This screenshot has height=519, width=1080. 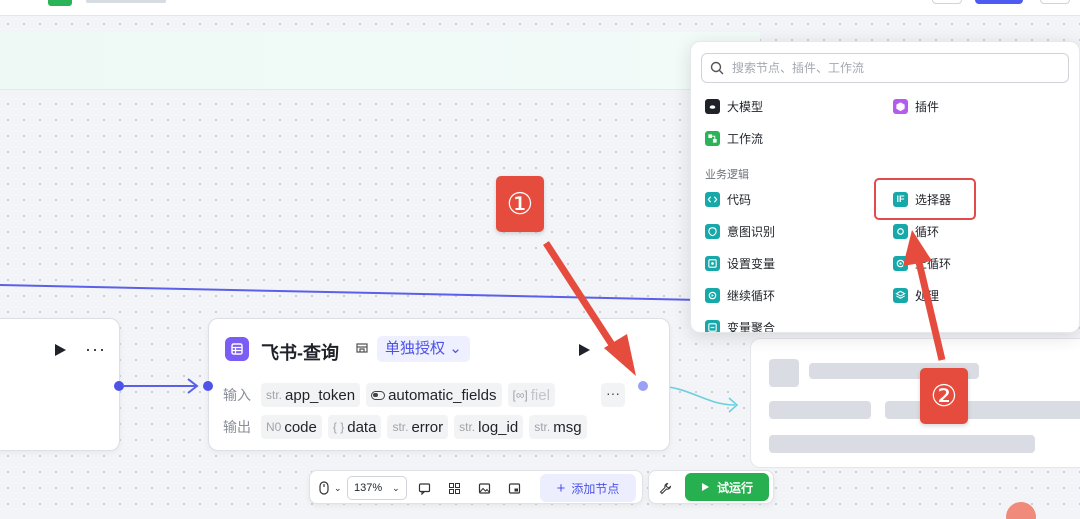 I want to click on feishu-output-port, so click(x=643, y=386).